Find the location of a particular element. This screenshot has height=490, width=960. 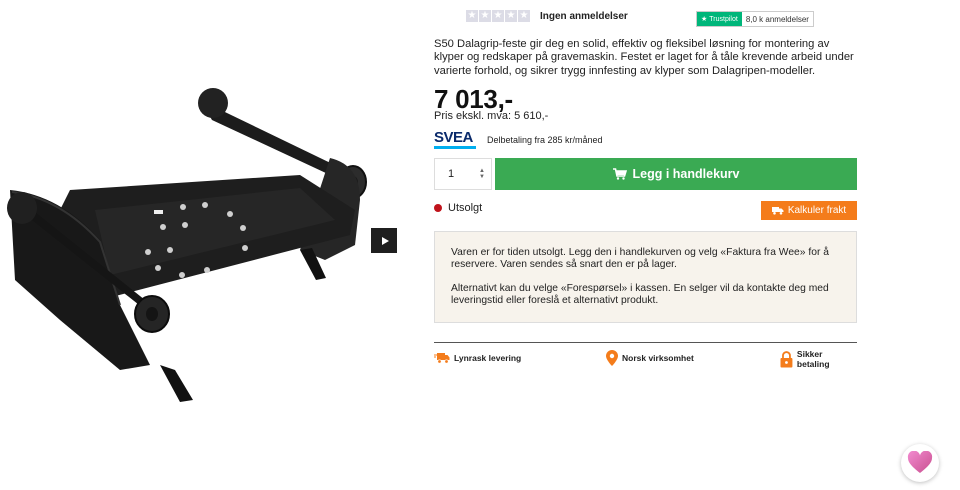

financing-text: Delbetaling fra 285 kr/måned is located at coordinates (545, 140).